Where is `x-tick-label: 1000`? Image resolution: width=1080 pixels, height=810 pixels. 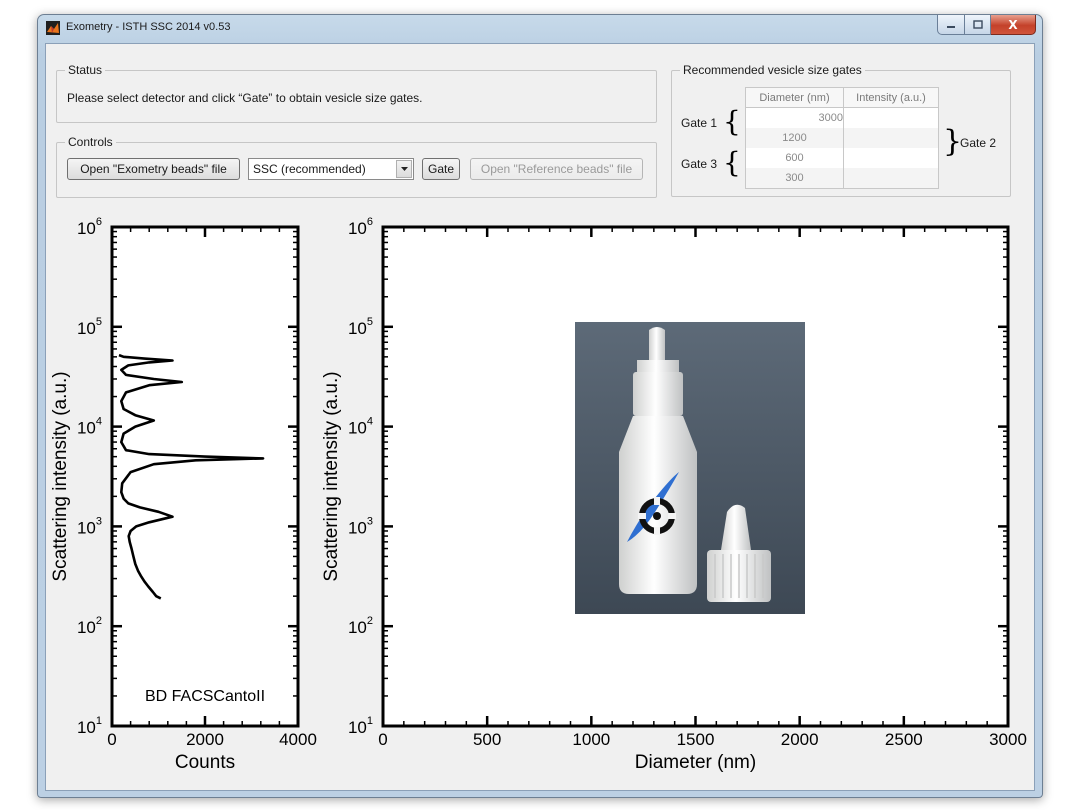 x-tick-label: 1000 is located at coordinates (591, 739).